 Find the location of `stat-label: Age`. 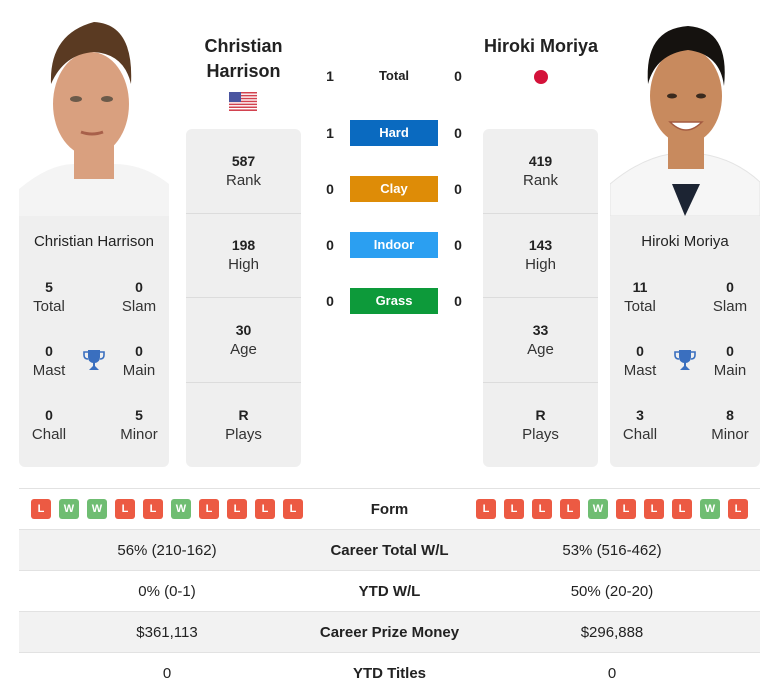

stat-label: Age is located at coordinates (243, 349).